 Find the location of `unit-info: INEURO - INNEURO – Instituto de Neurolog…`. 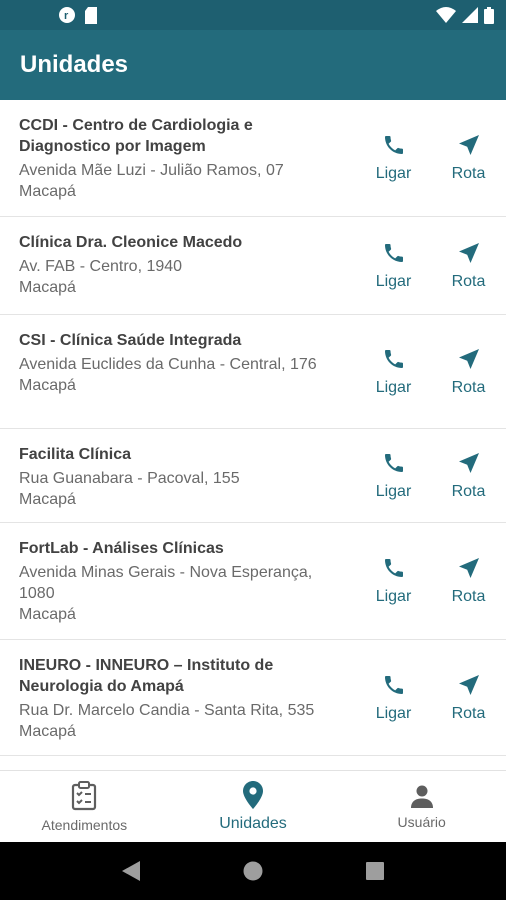

unit-info: INEURO - INNEURO – Instituto de Neurolog… is located at coordinates (179, 698).